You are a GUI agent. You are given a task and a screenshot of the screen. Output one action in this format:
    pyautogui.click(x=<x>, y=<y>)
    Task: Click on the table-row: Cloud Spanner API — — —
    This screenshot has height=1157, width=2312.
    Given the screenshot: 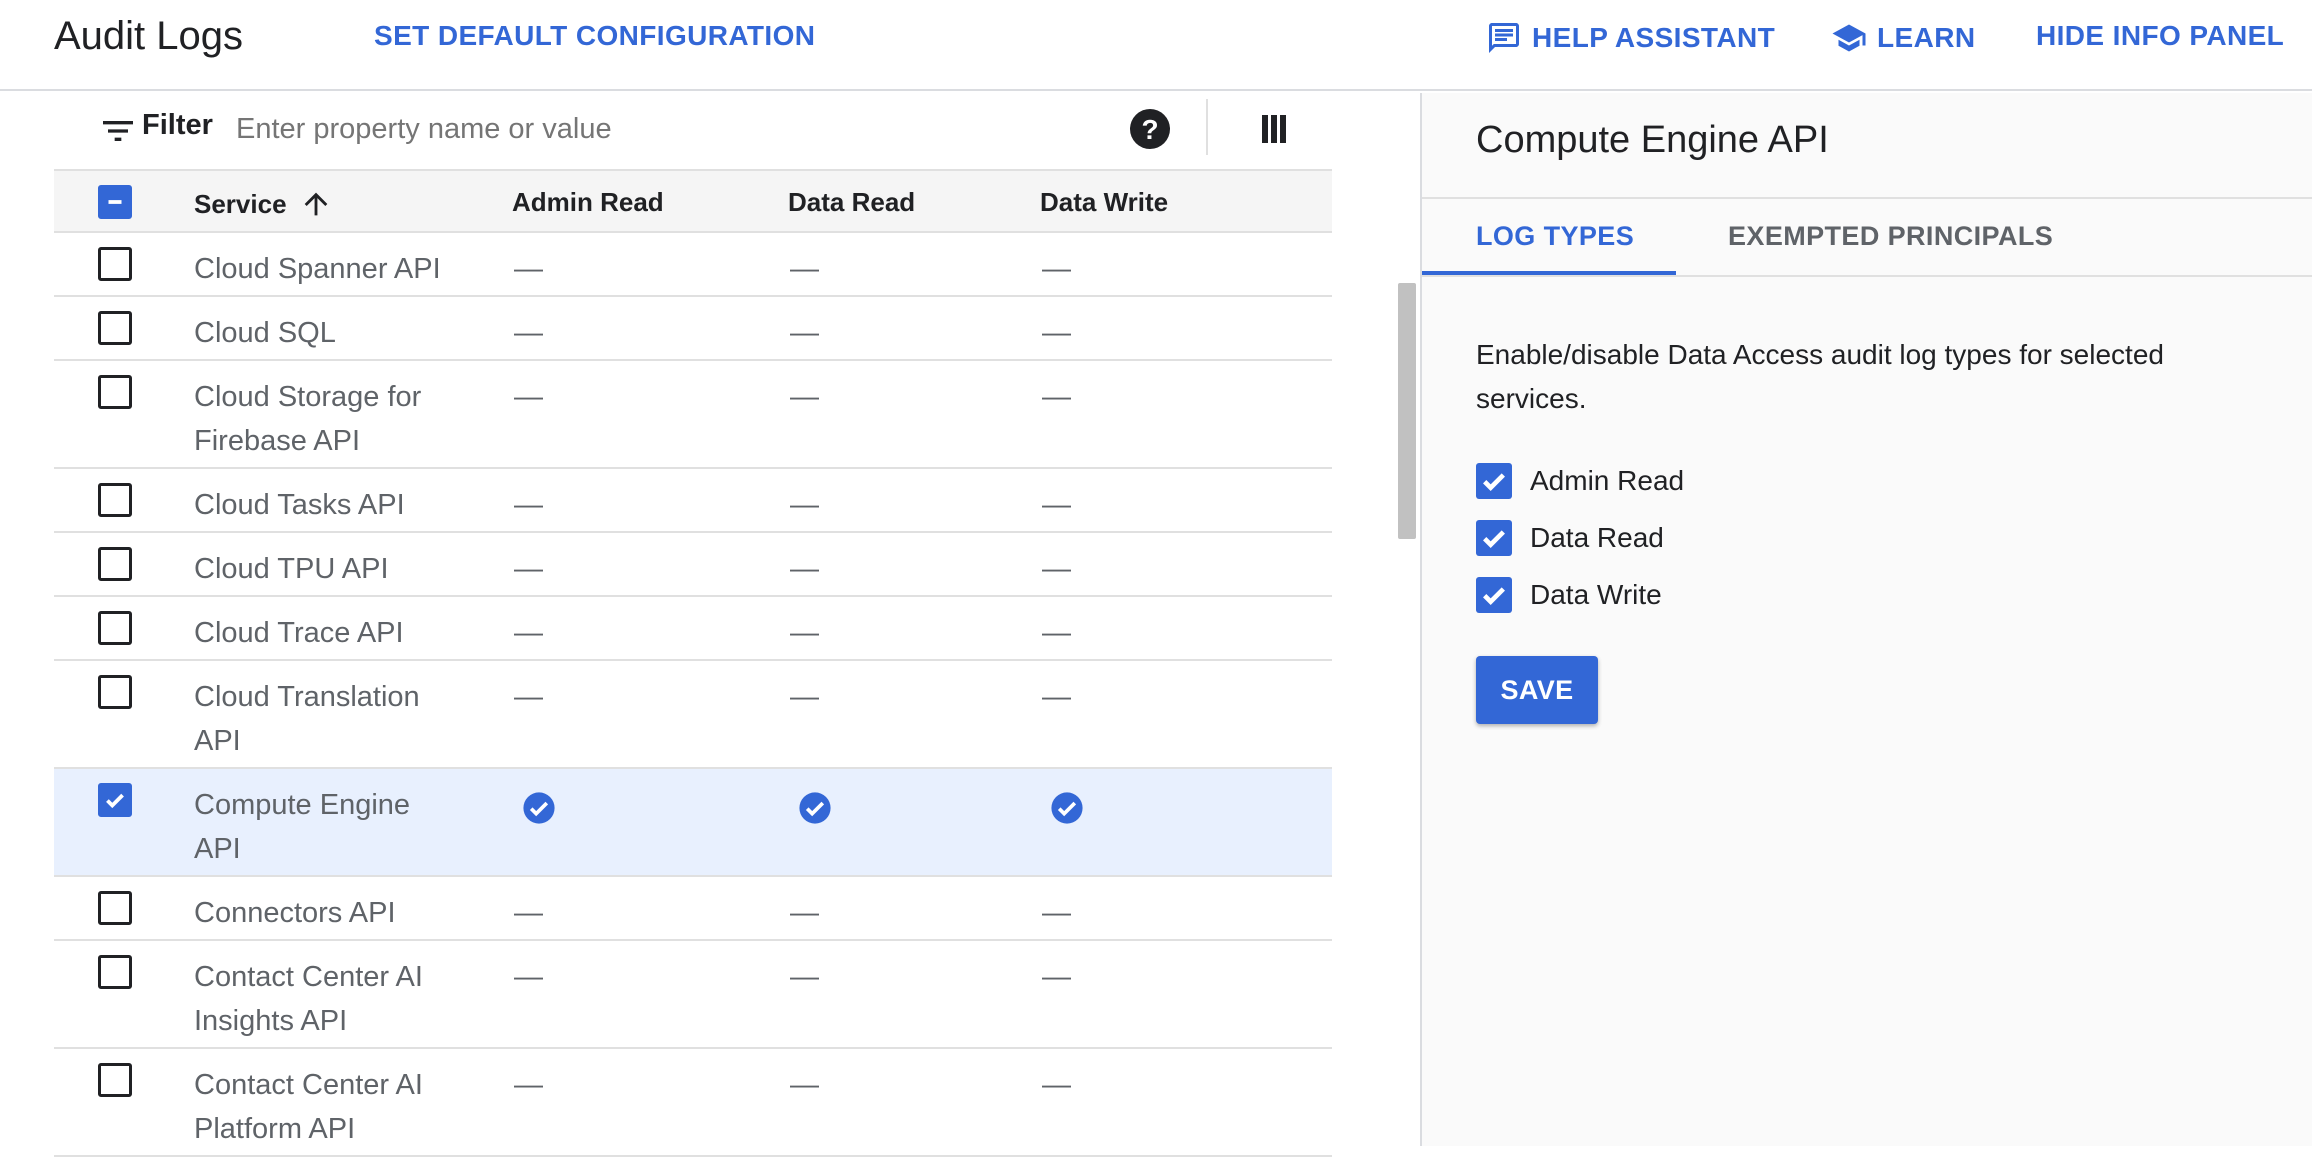 What is the action you would take?
    pyautogui.click(x=693, y=265)
    